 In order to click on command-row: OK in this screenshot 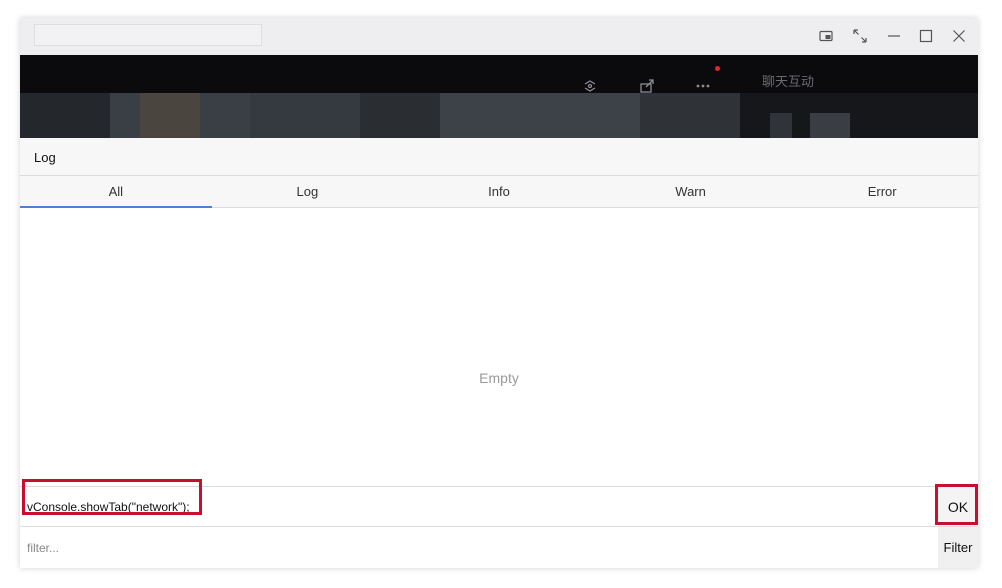, I will do `click(499, 506)`.